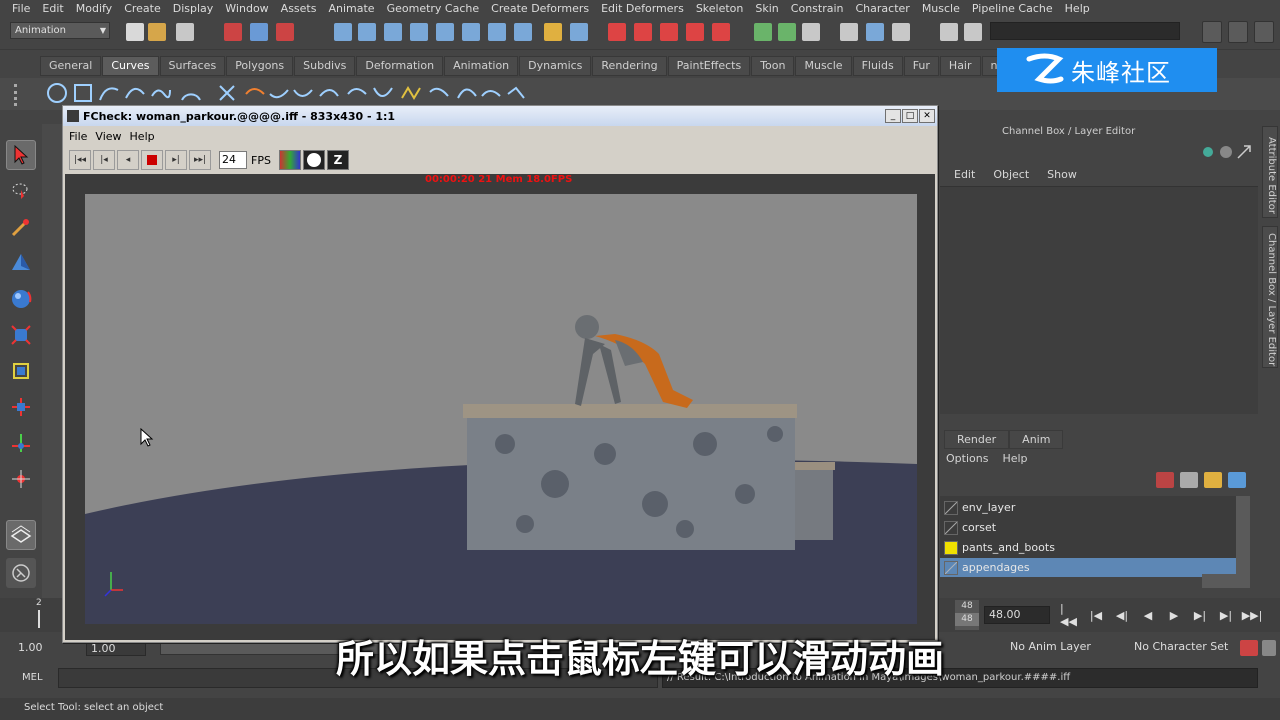  Describe the element at coordinates (419, 32) in the screenshot. I see `pick-surface-icon` at that location.